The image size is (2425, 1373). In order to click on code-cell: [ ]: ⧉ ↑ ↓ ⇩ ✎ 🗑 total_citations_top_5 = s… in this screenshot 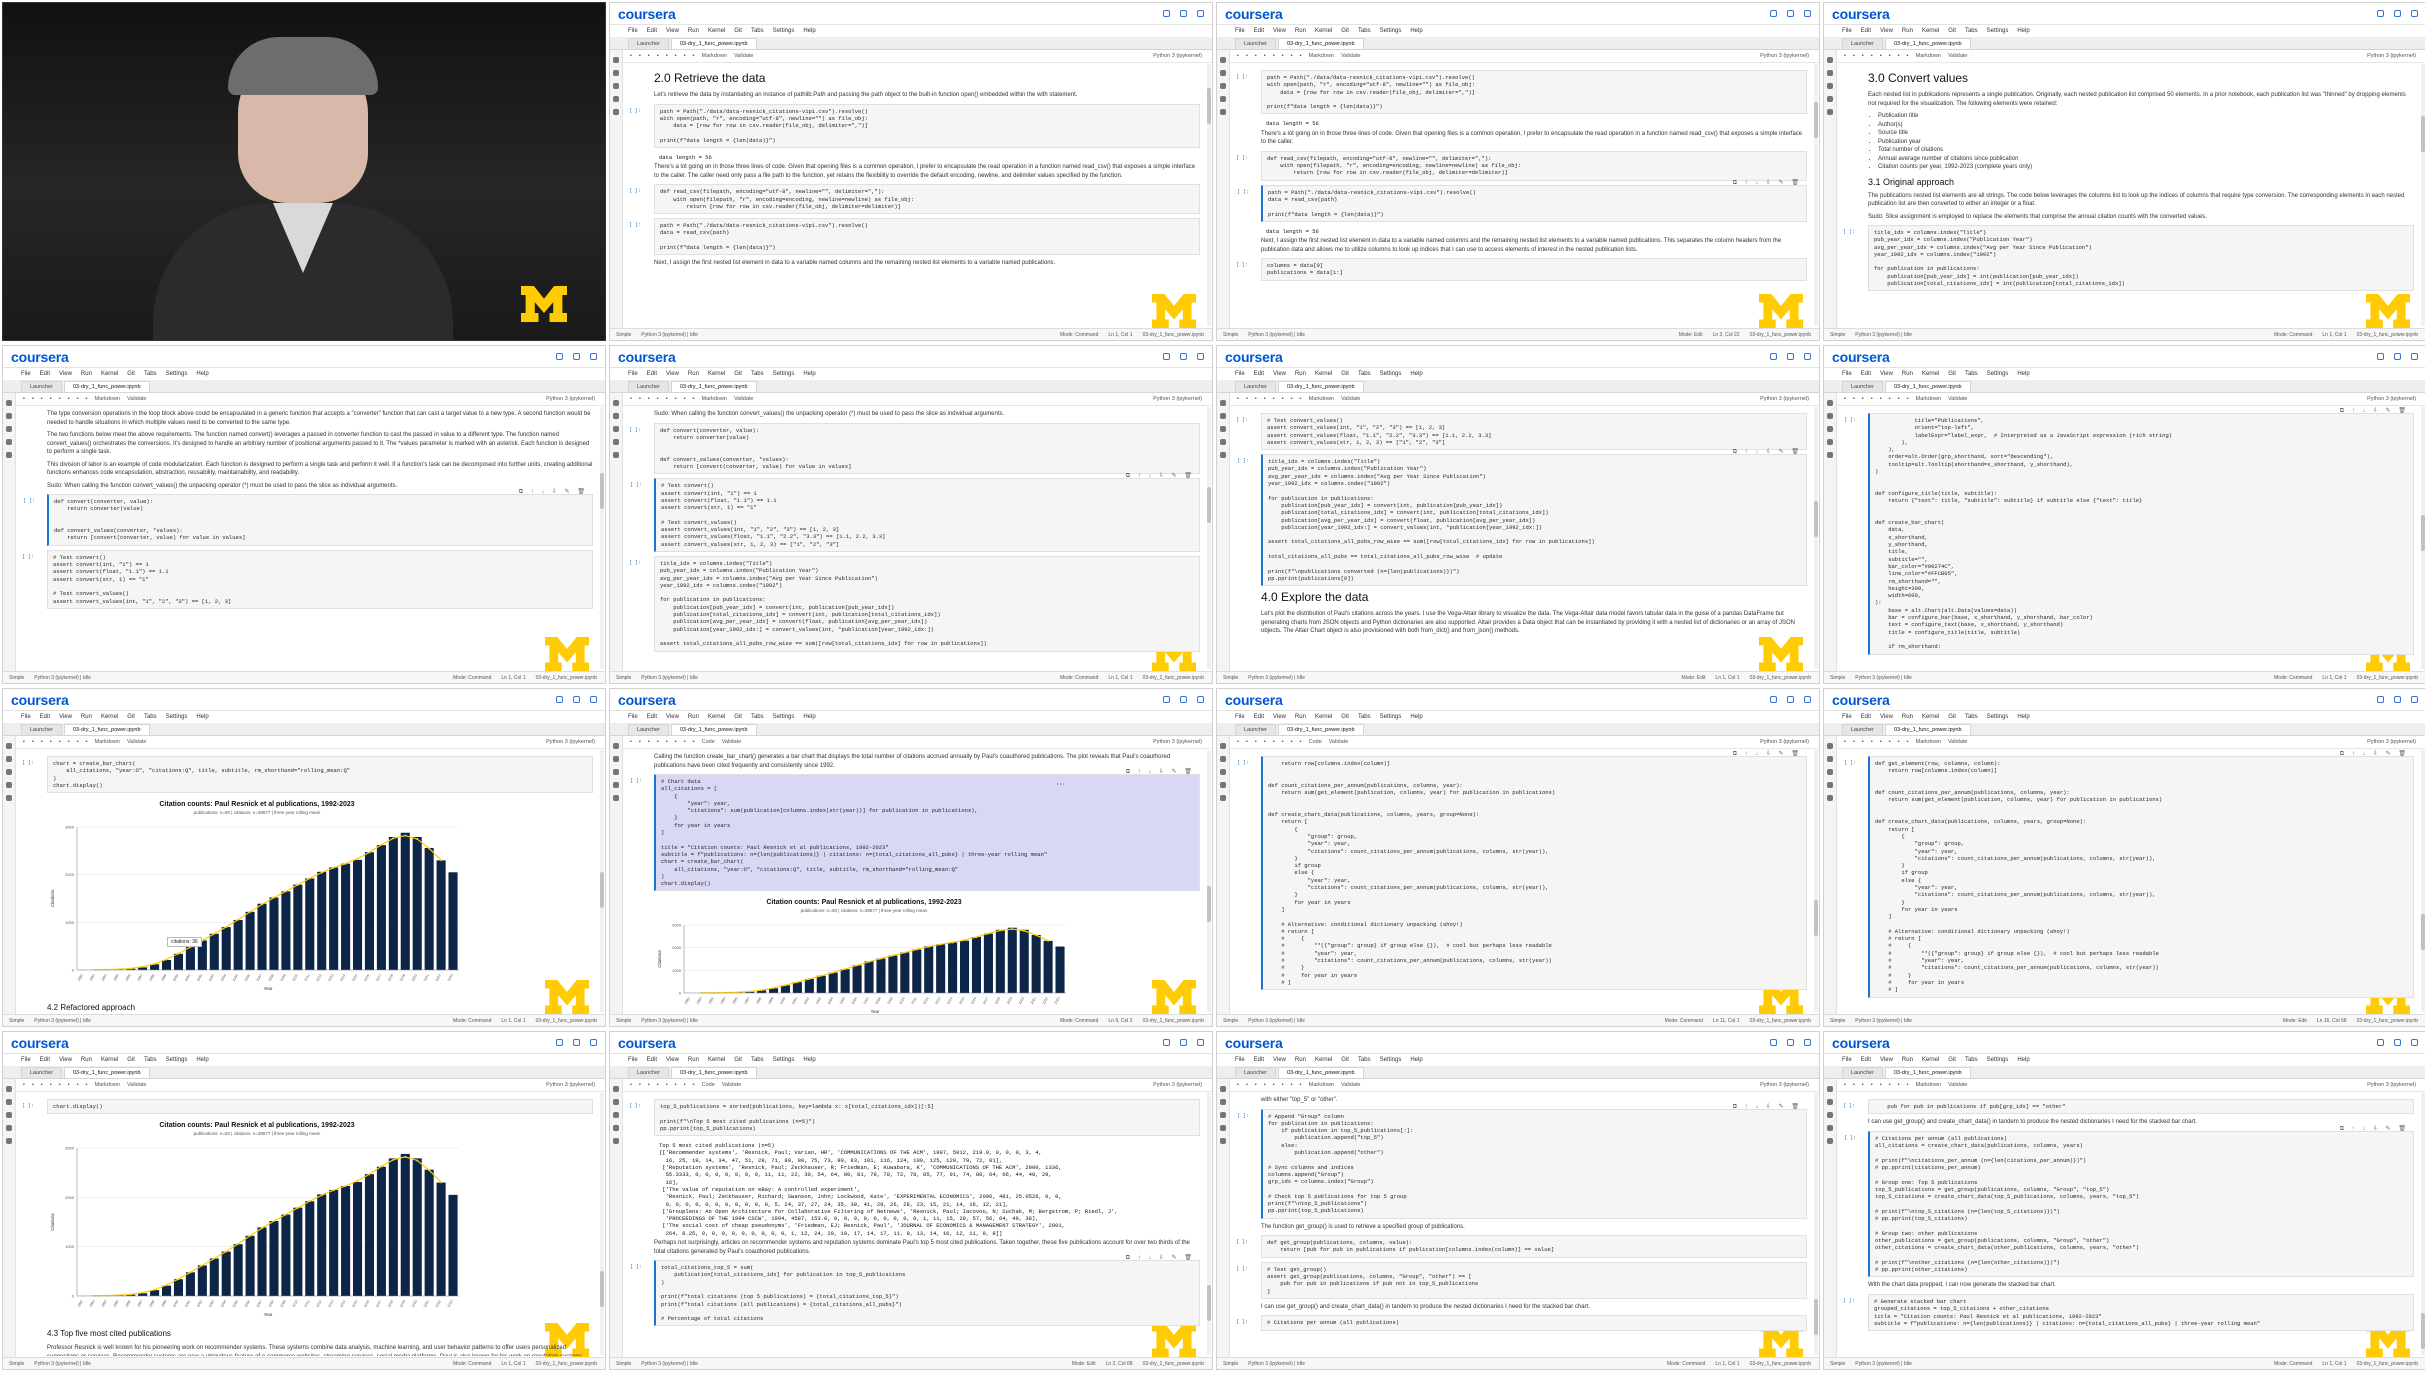, I will do `click(915, 1291)`.